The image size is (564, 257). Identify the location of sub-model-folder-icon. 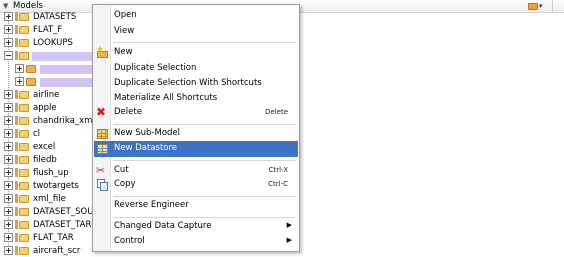
(33, 82).